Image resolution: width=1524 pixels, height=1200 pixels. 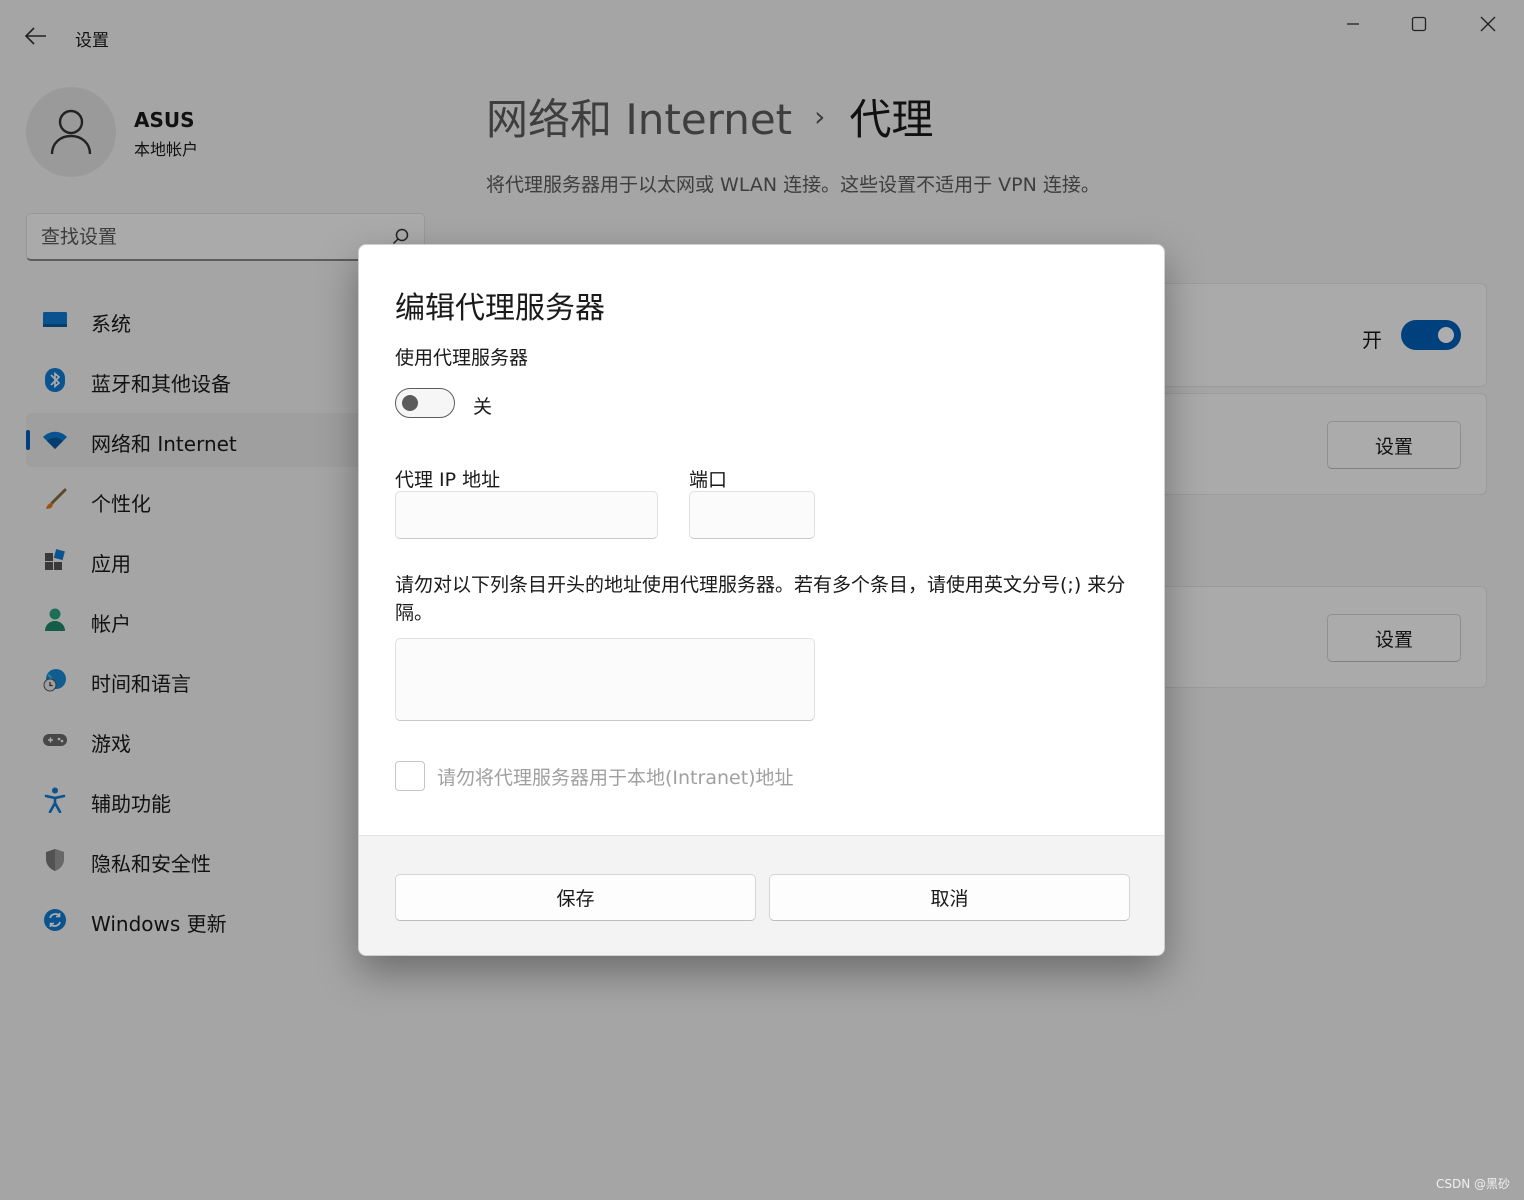 What do you see at coordinates (448, 480) in the screenshot?
I see `proxy-ip-label: 代理 IP 地址` at bounding box center [448, 480].